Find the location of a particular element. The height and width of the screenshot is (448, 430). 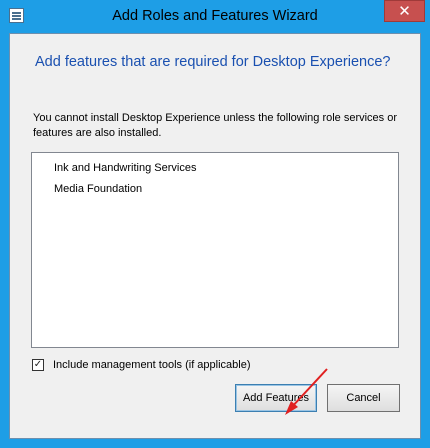

title-bar: Add Roles and Features Wizard ✕ is located at coordinates (215, 16).